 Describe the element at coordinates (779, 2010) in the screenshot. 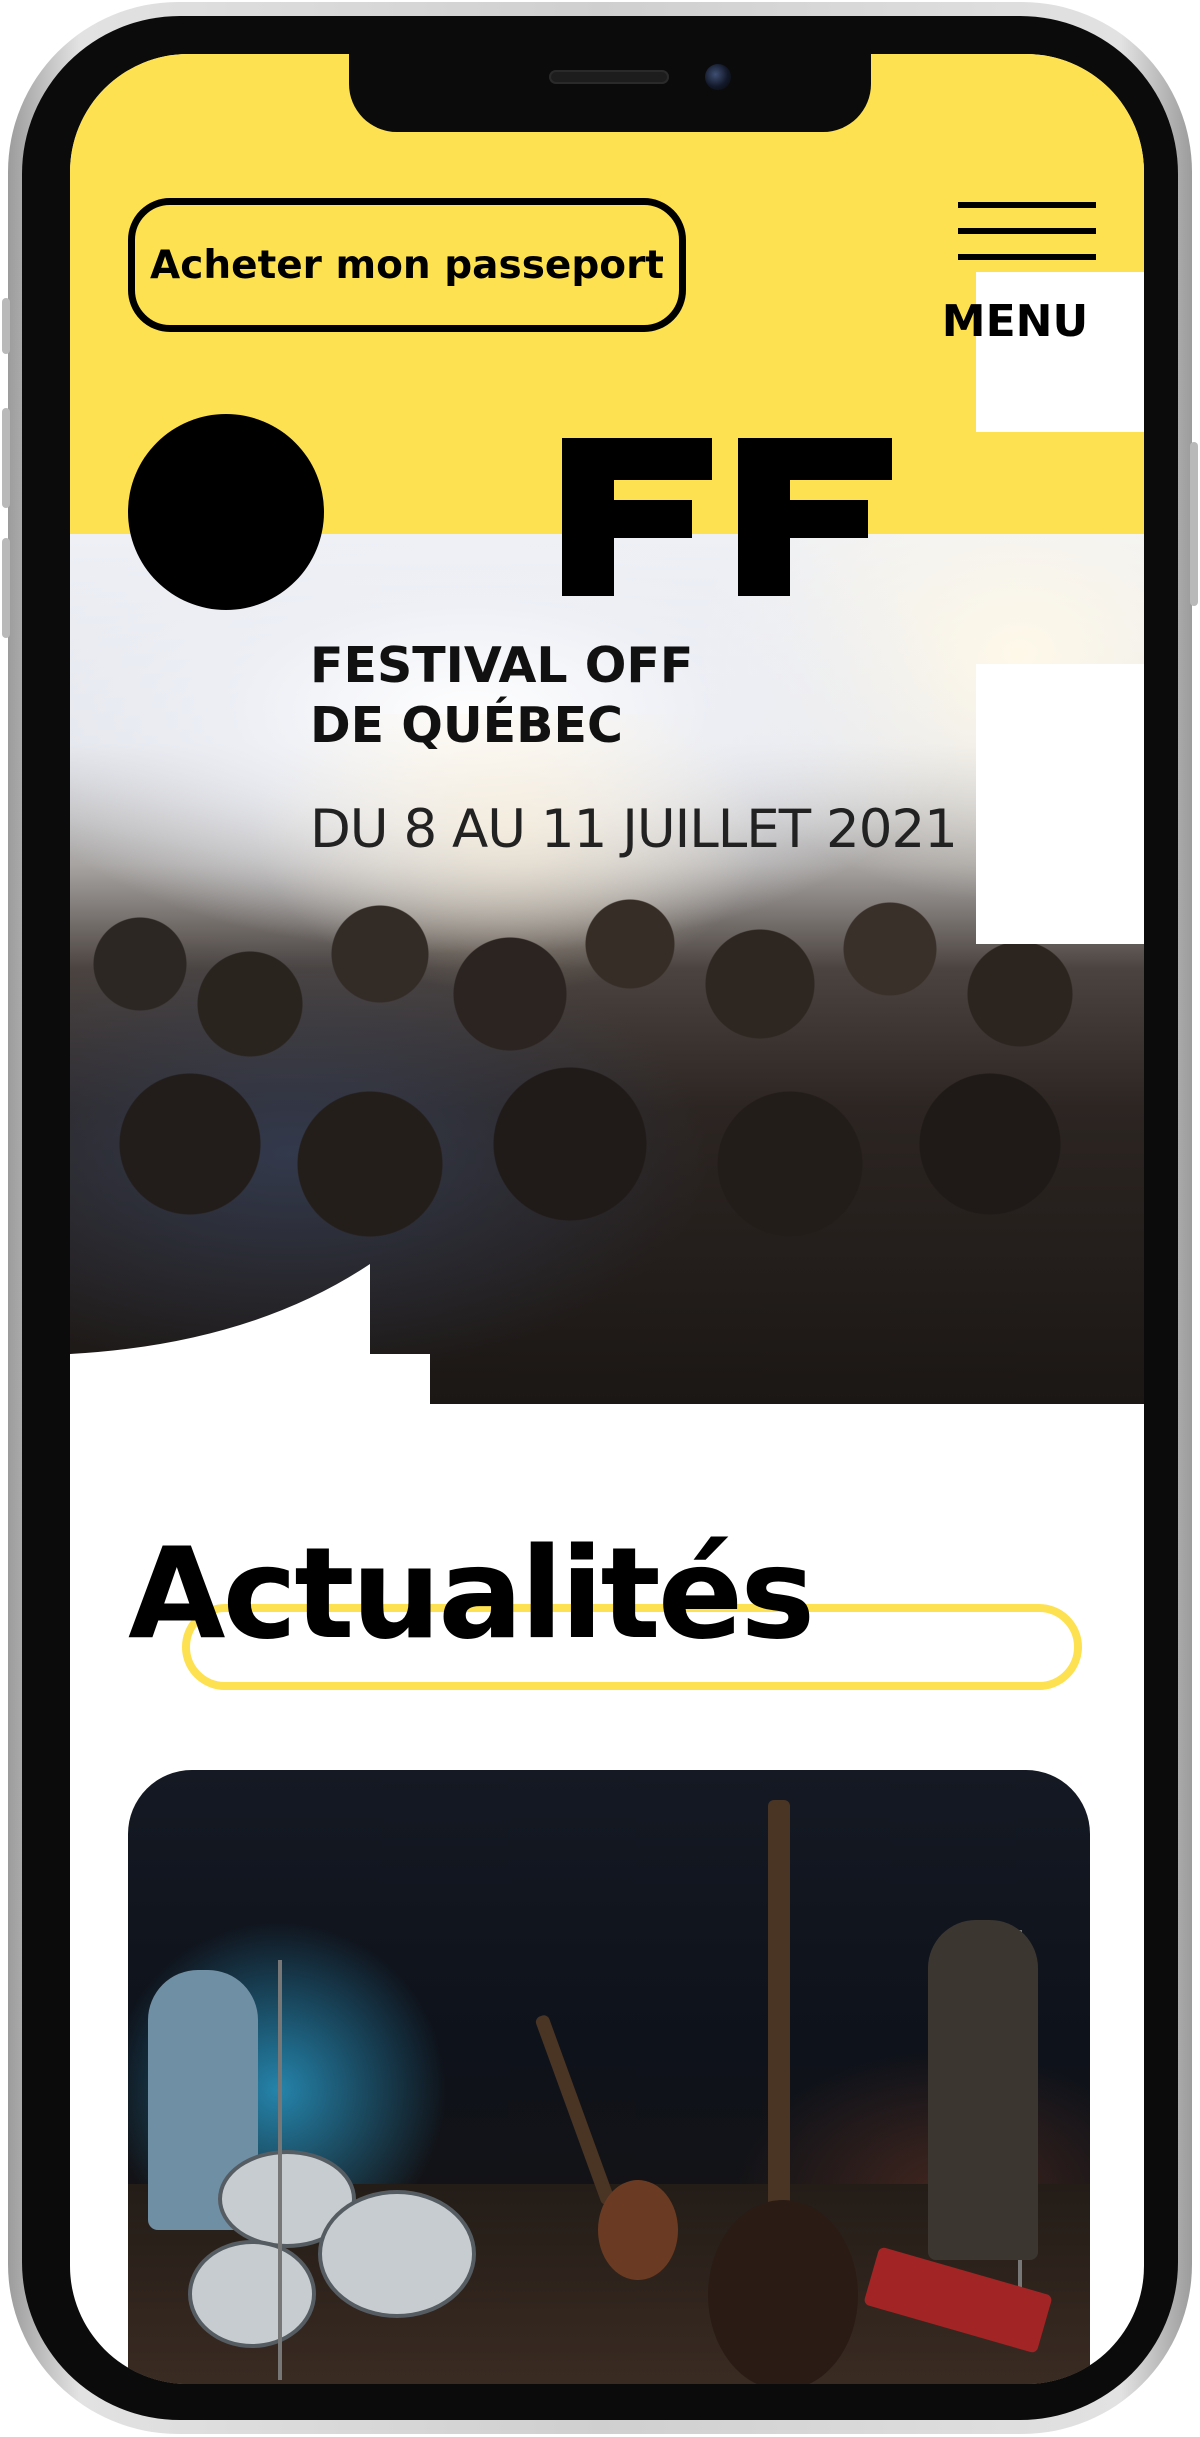

I see `guitar-neck` at that location.